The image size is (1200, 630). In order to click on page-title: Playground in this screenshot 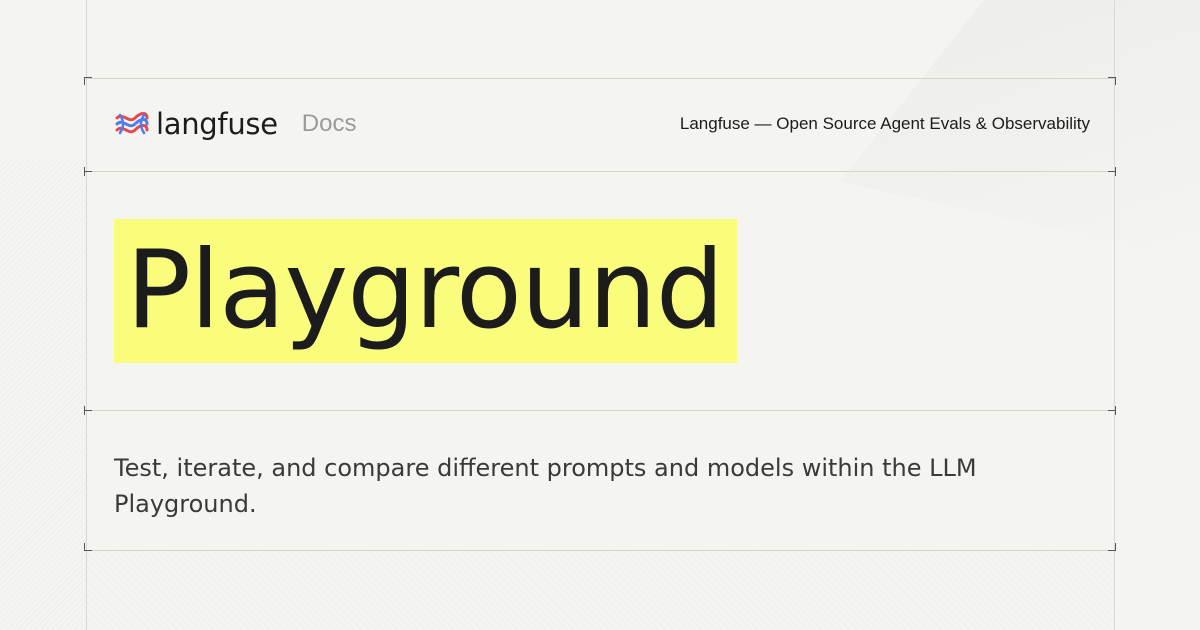, I will do `click(425, 290)`.